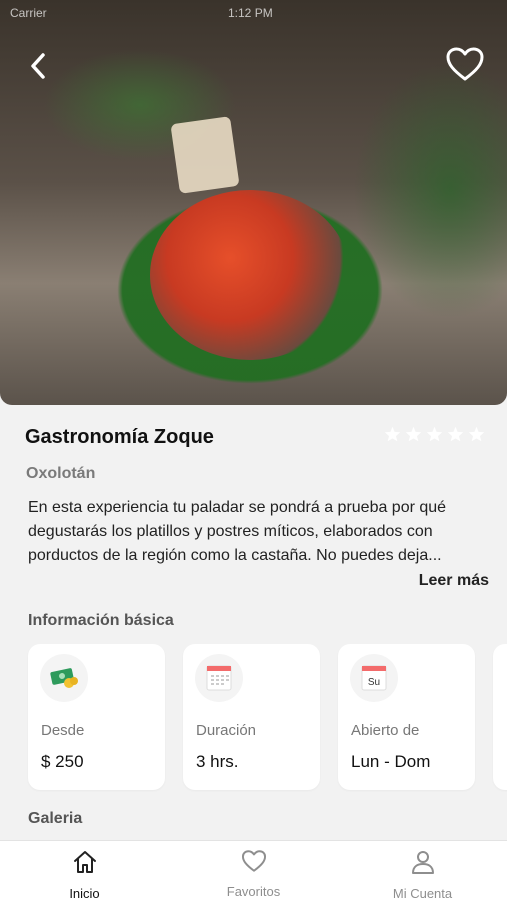  What do you see at coordinates (62, 761) in the screenshot?
I see `info-card-value: $ 250` at bounding box center [62, 761].